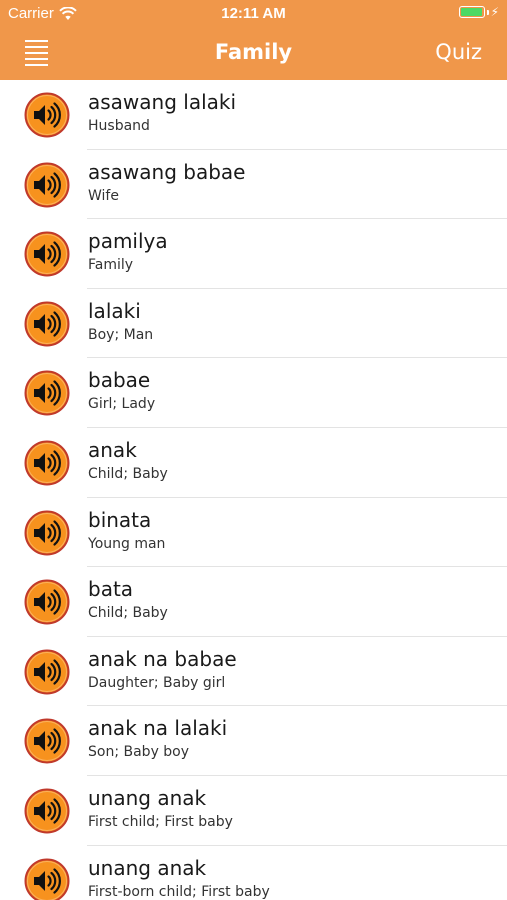 This screenshot has width=507, height=900. I want to click on list-item: unang anak First-born child; First baby, so click(253, 873).